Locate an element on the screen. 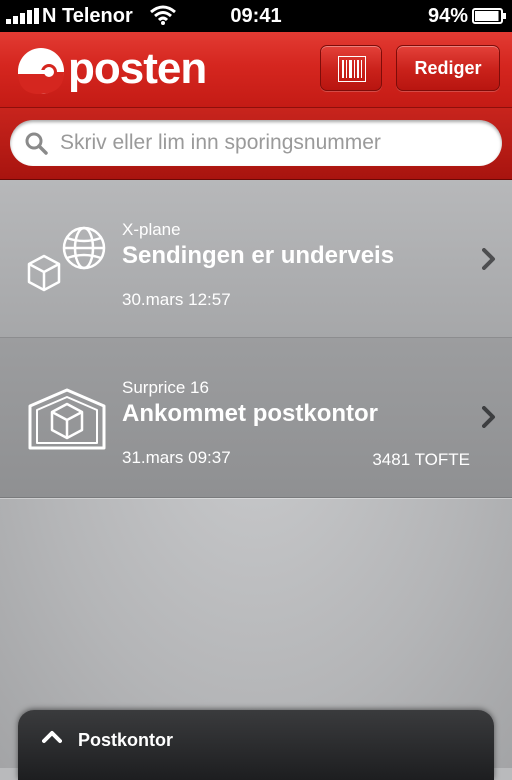  shipment-status: Ankommet postkontor is located at coordinates (250, 413).